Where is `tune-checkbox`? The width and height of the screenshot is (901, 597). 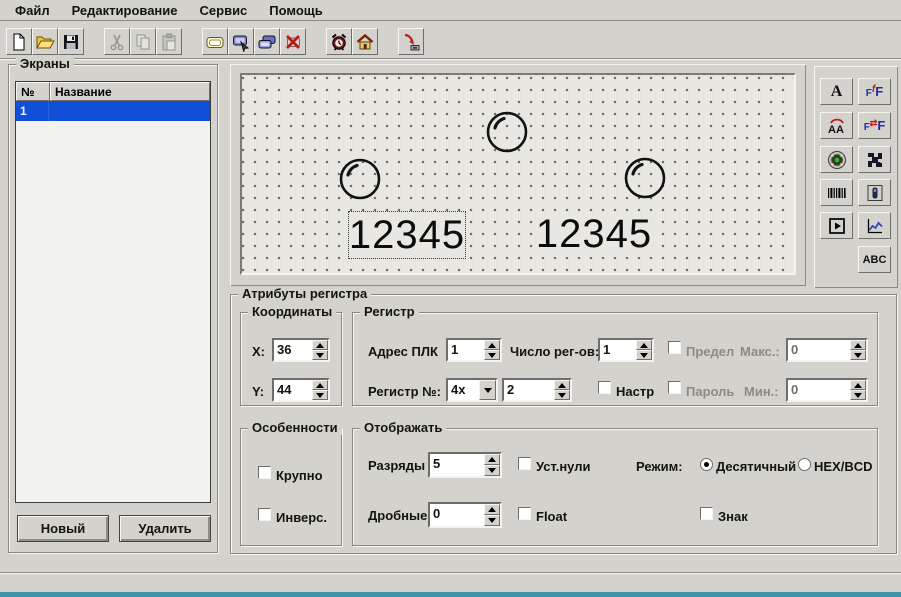
tune-checkbox is located at coordinates (604, 387).